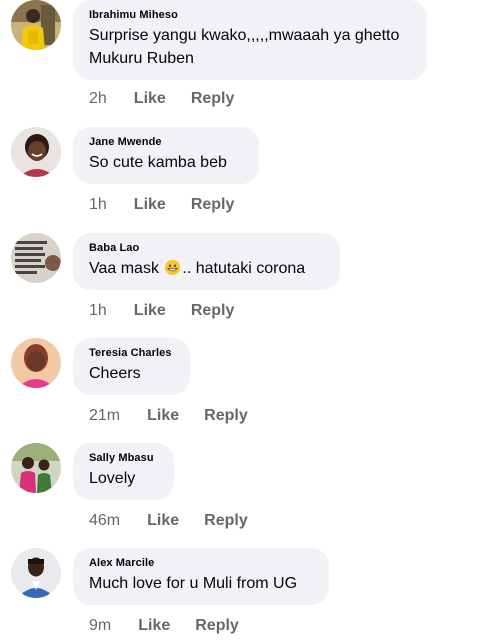  What do you see at coordinates (158, 162) in the screenshot?
I see `comment-text: So cute kamba beb` at bounding box center [158, 162].